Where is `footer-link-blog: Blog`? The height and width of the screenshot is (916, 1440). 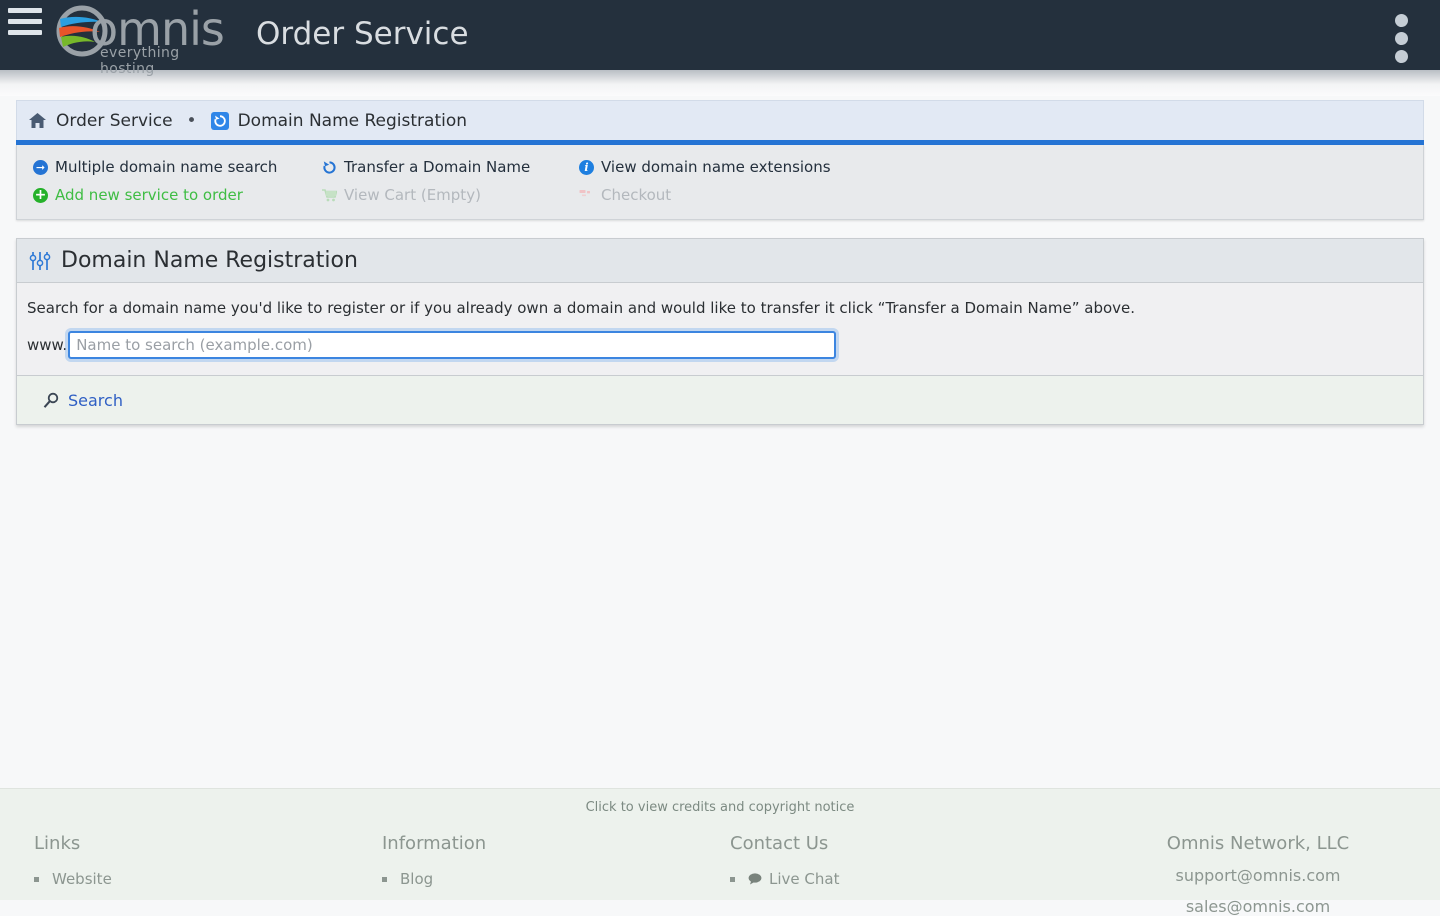 footer-link-blog: Blog is located at coordinates (556, 879).